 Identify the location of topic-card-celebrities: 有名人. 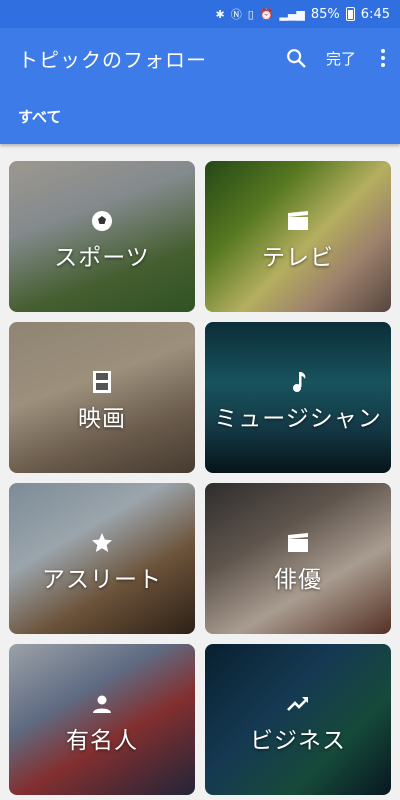
(102, 719).